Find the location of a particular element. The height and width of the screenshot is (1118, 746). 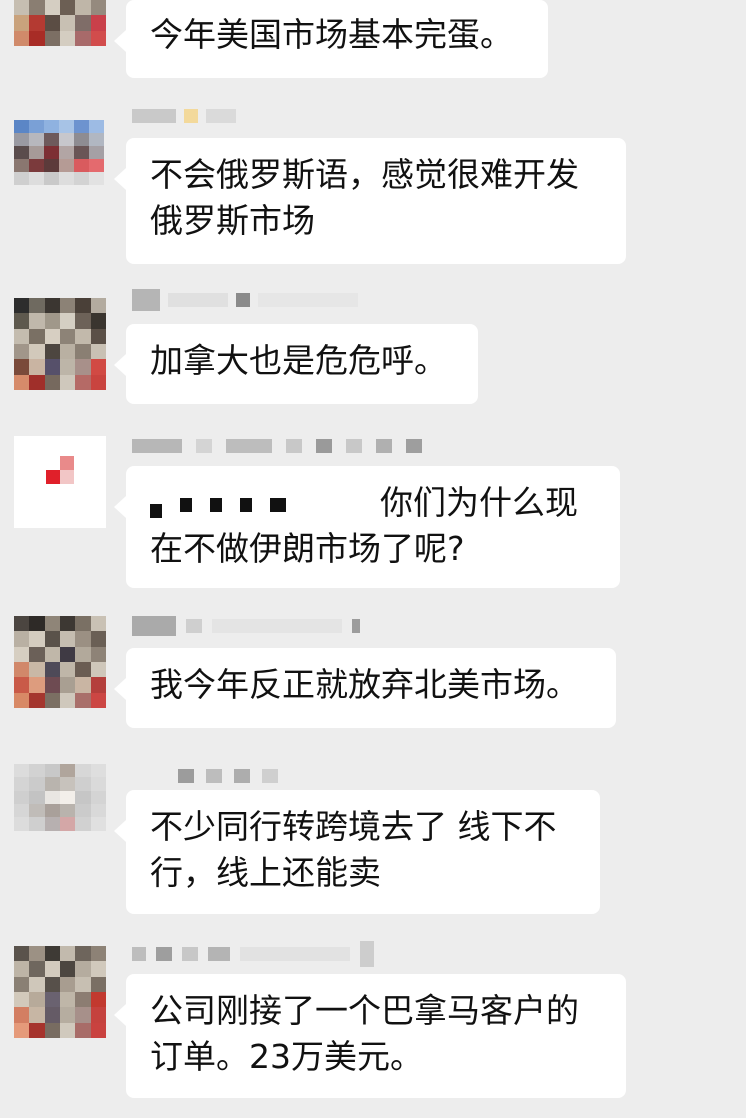

message-text: 订单。23万美元。 is located at coordinates (286, 1056).